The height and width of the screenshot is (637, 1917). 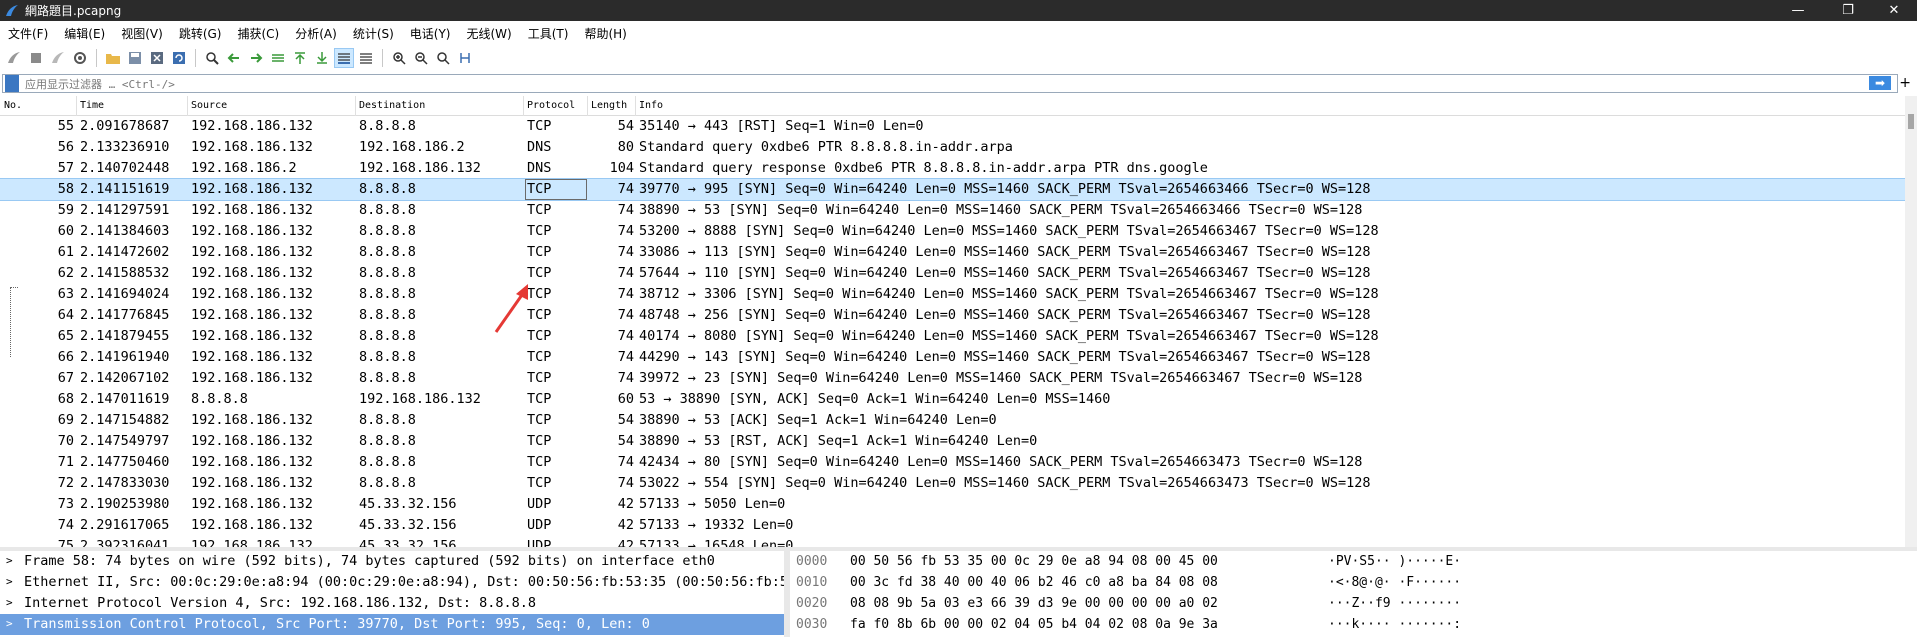 What do you see at coordinates (1848, 10) in the screenshot?
I see `maximize-button: ❐` at bounding box center [1848, 10].